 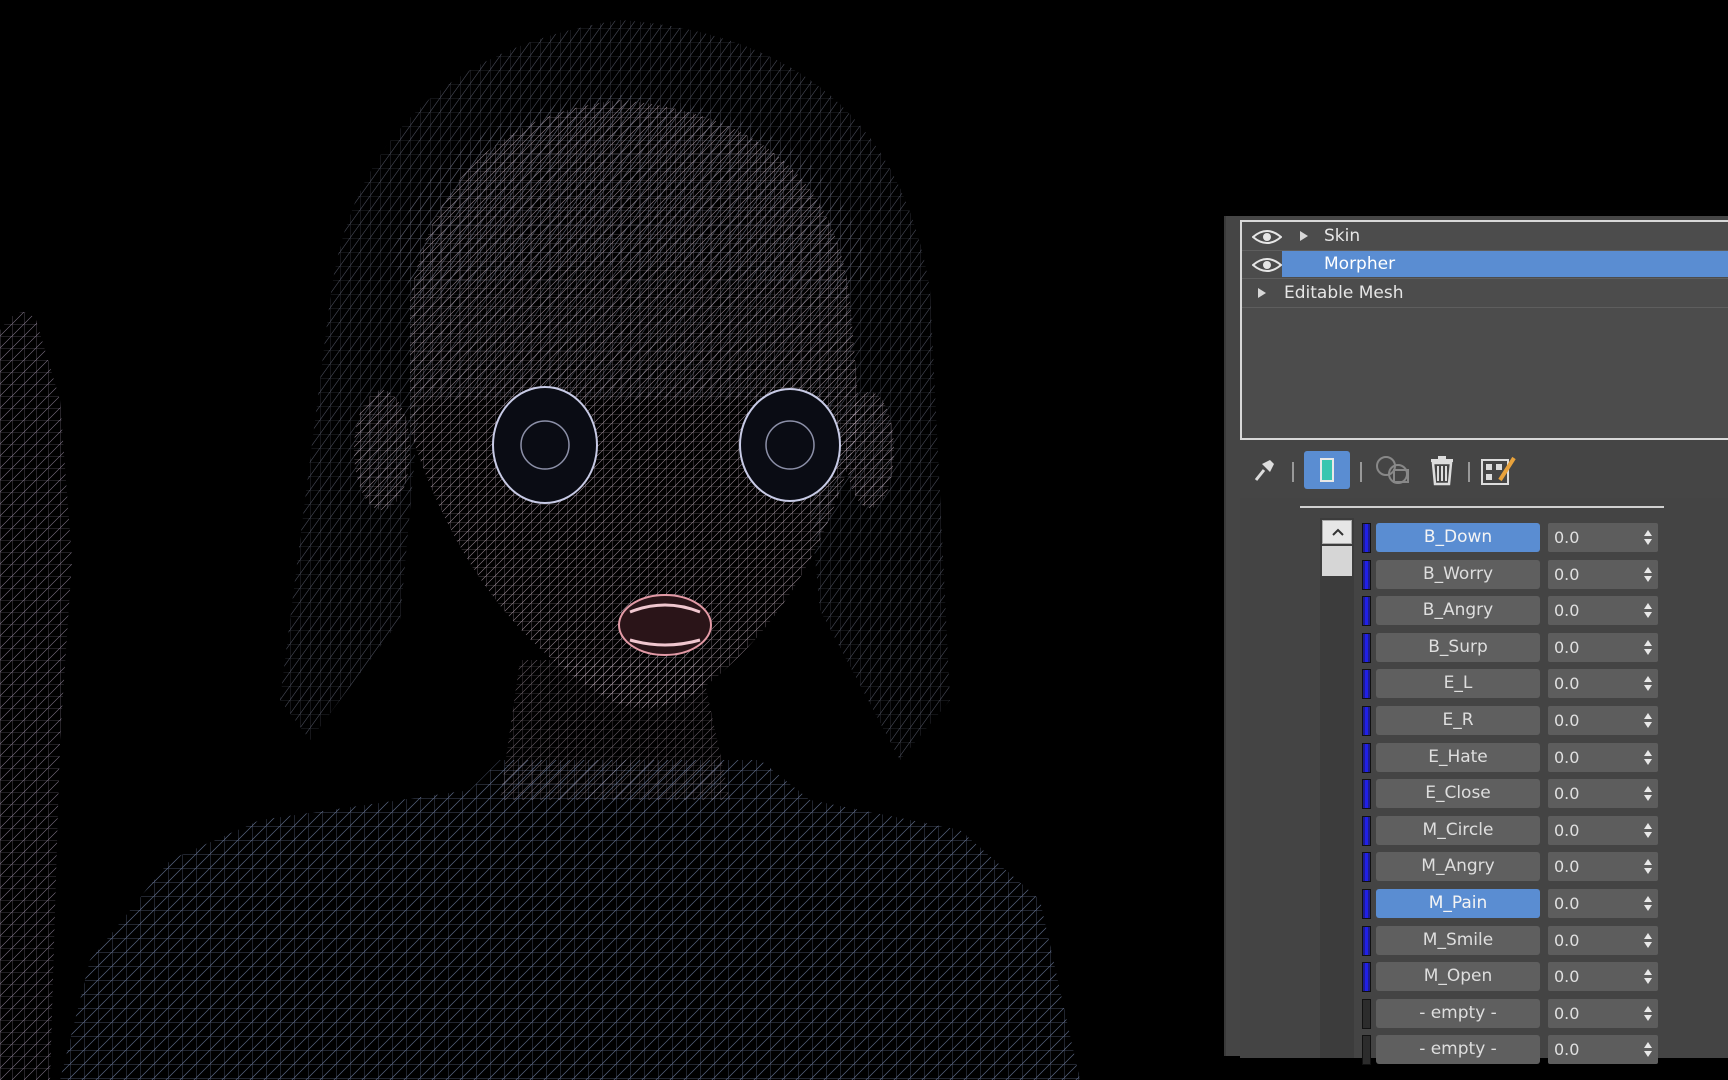 I want to click on channel-name-button: M_Circle, so click(x=1458, y=830).